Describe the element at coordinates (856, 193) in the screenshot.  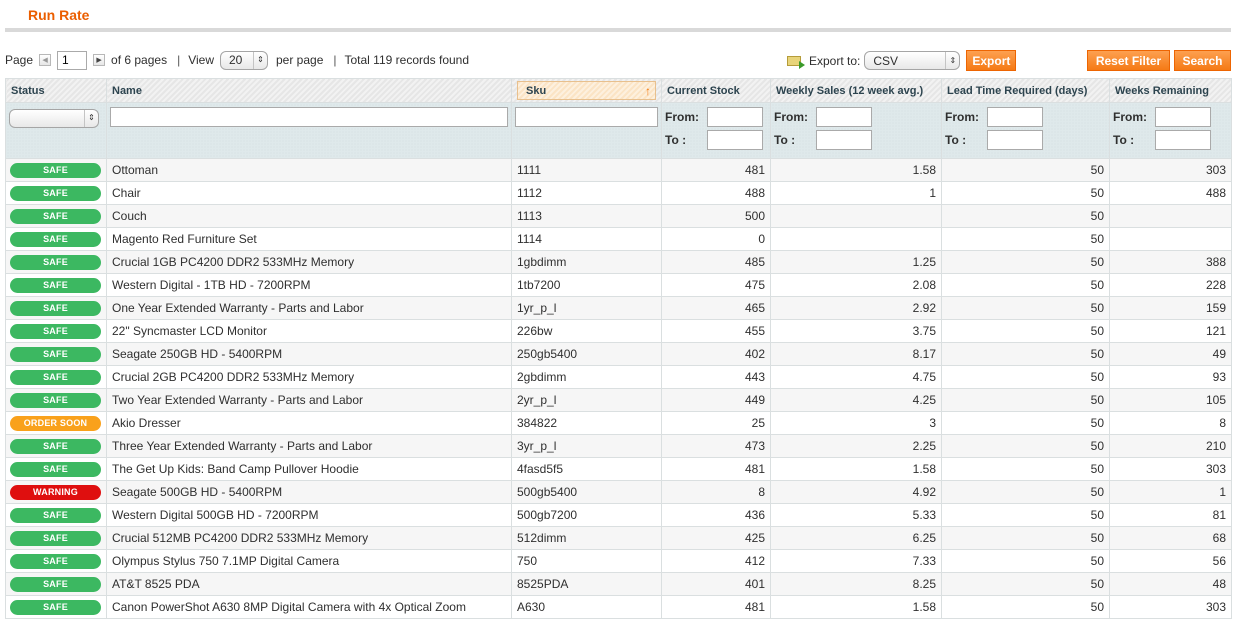
I see `weekly-sales-cell: 1` at that location.